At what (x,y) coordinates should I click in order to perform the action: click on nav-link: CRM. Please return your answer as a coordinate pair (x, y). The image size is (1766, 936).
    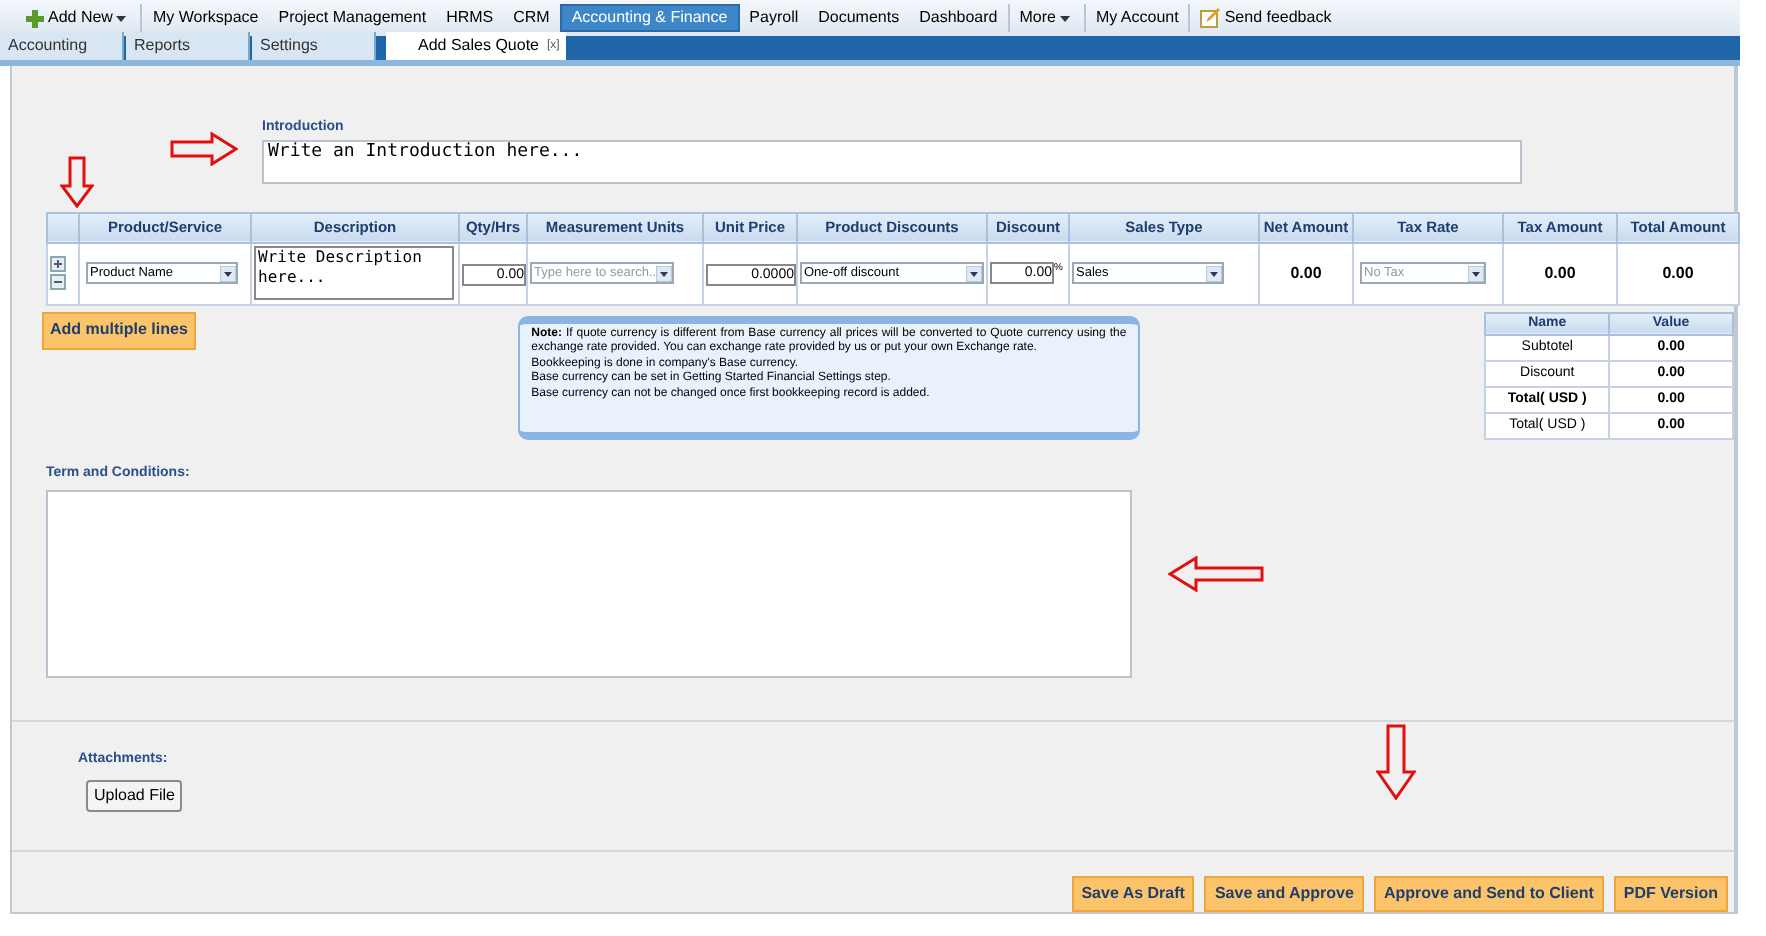
    Looking at the image, I should click on (531, 18).